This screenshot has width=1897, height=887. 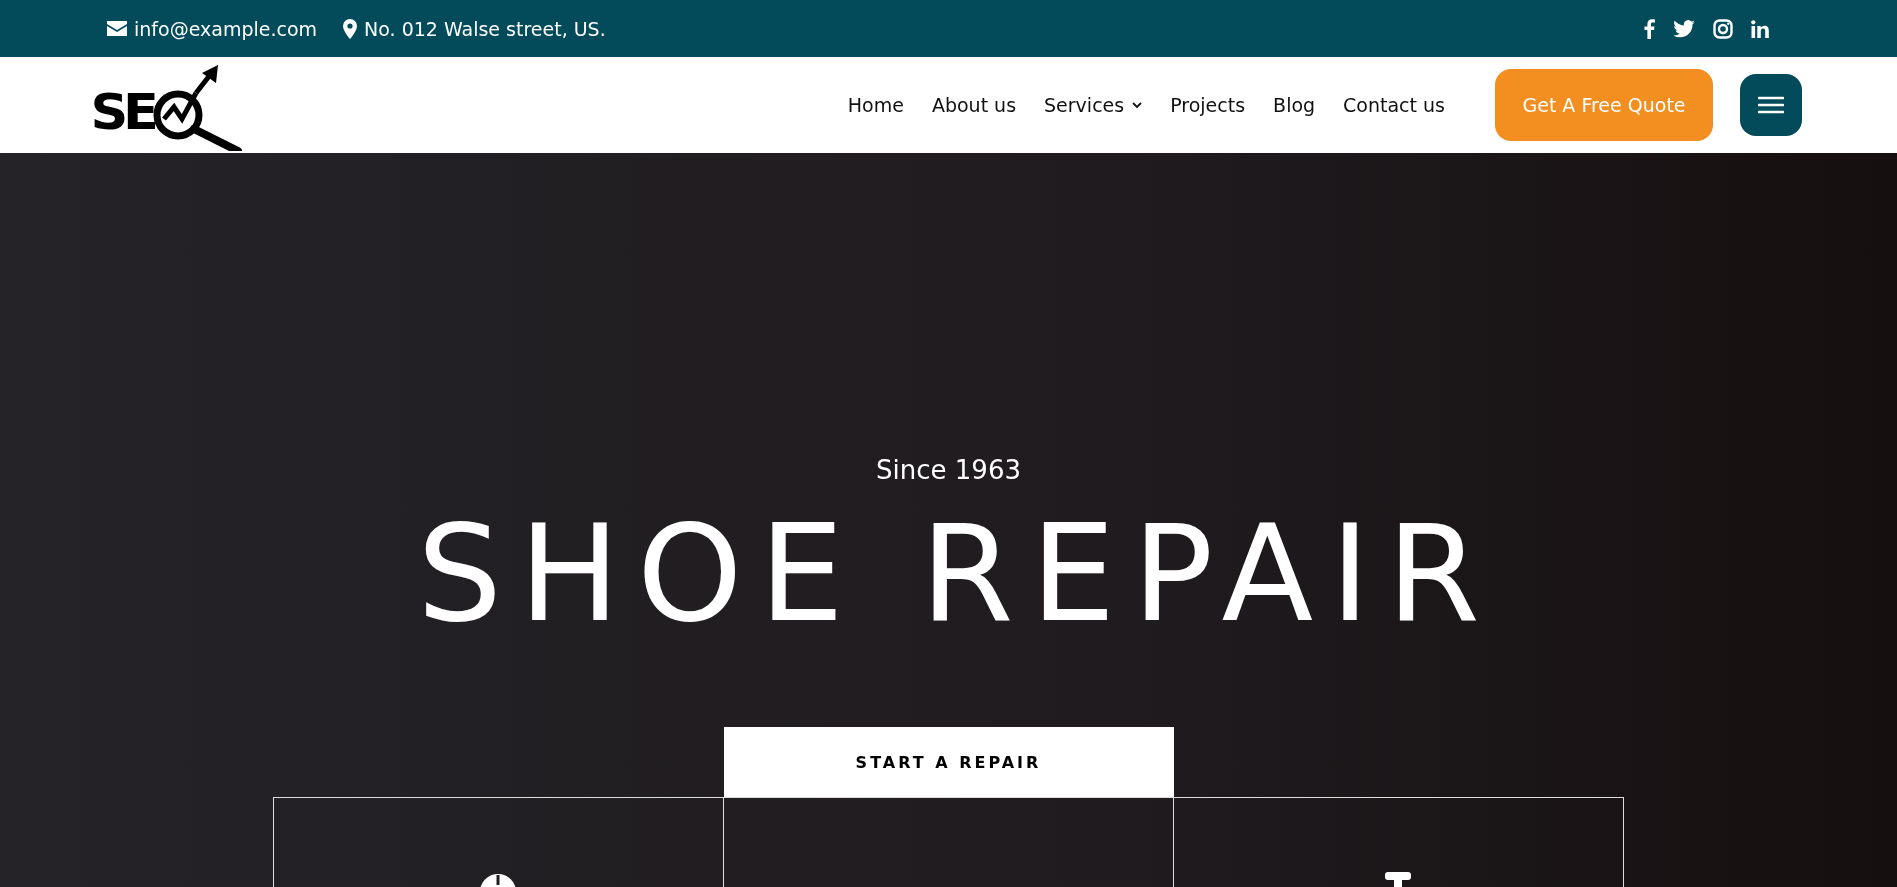 I want to click on nav-link: Projects, so click(x=1208, y=105).